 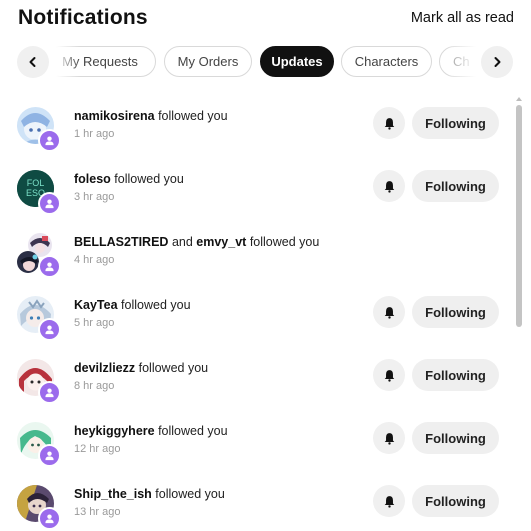 What do you see at coordinates (83, 17) in the screenshot?
I see `page-title: Notifications` at bounding box center [83, 17].